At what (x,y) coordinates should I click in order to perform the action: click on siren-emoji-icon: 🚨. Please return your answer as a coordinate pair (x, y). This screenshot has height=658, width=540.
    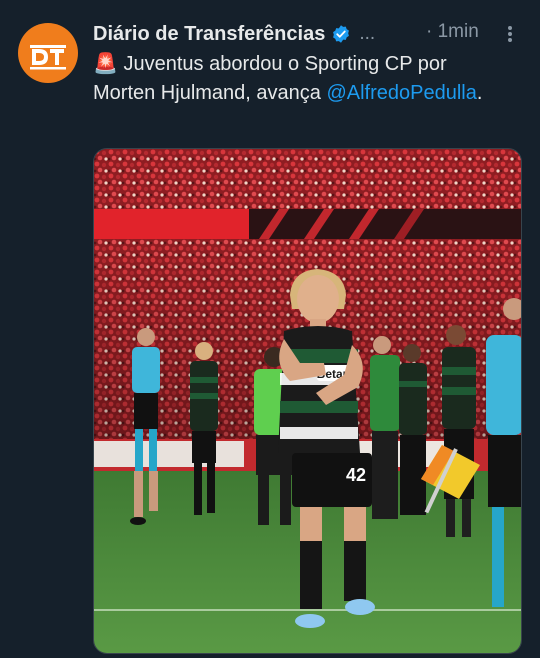
    Looking at the image, I should click on (105, 64).